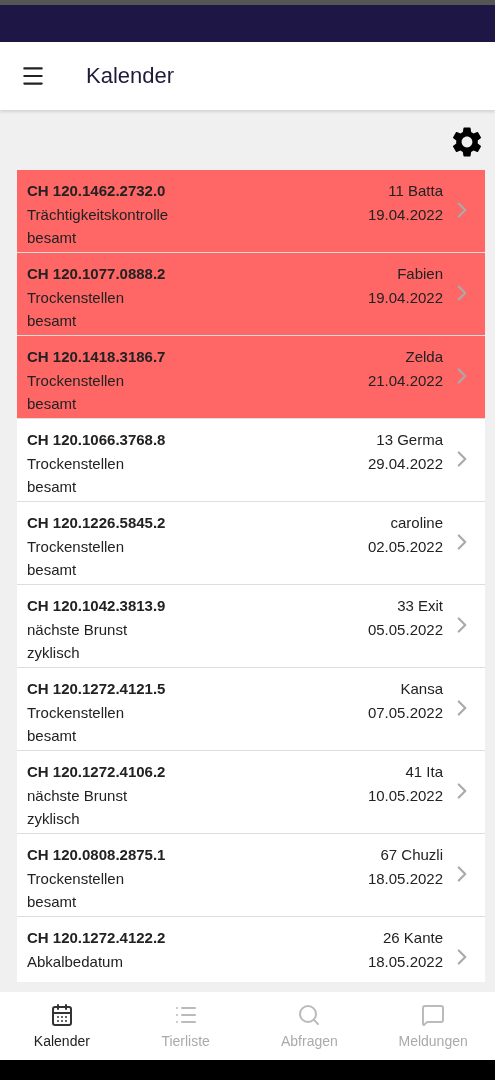 This screenshot has height=1080, width=495. What do you see at coordinates (433, 1015) in the screenshot?
I see `message-icon` at bounding box center [433, 1015].